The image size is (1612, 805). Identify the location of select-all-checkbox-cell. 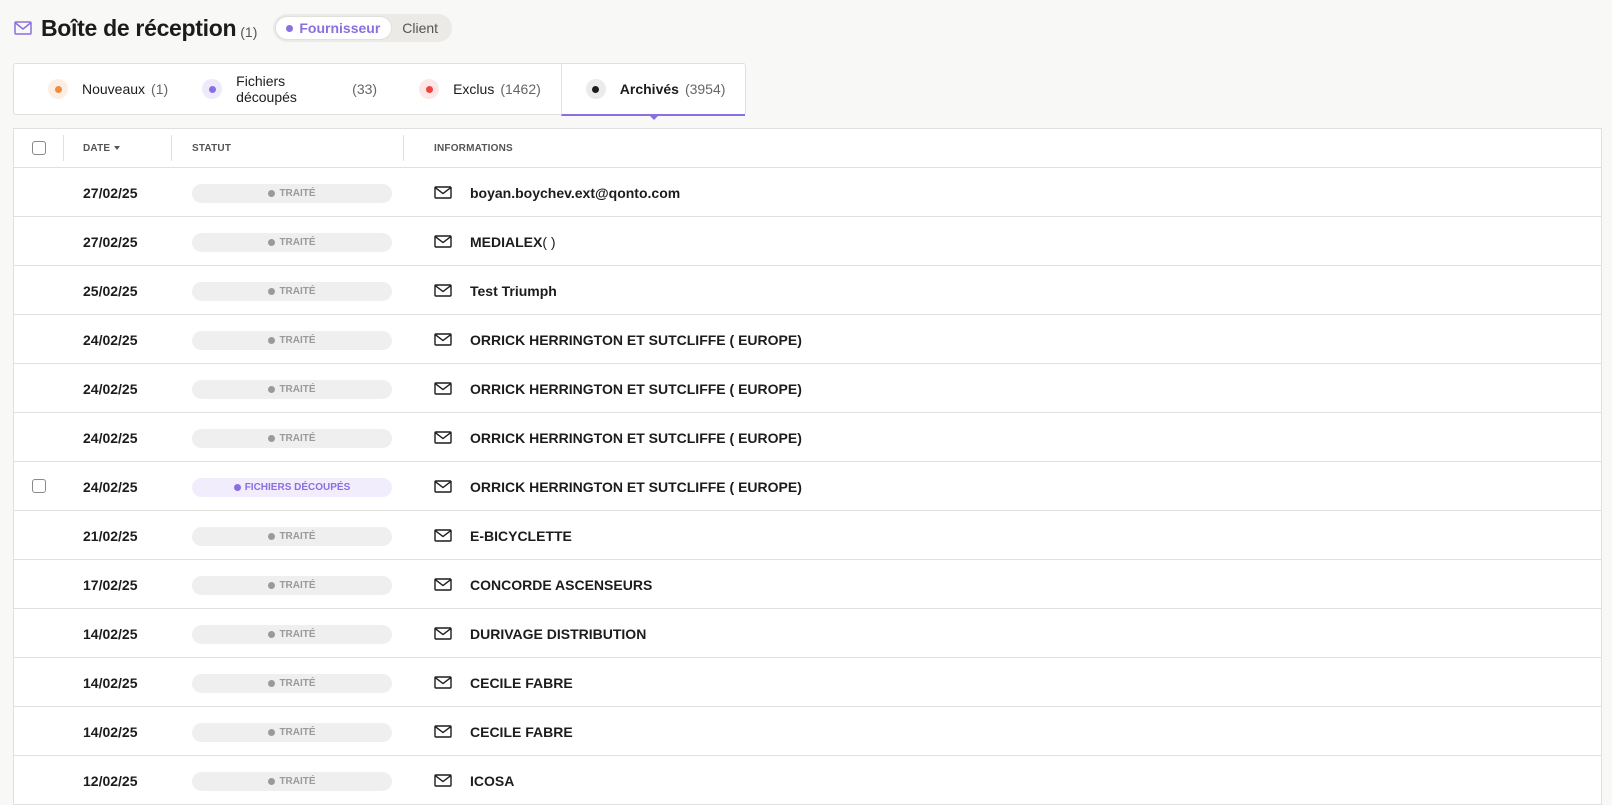
(39, 148).